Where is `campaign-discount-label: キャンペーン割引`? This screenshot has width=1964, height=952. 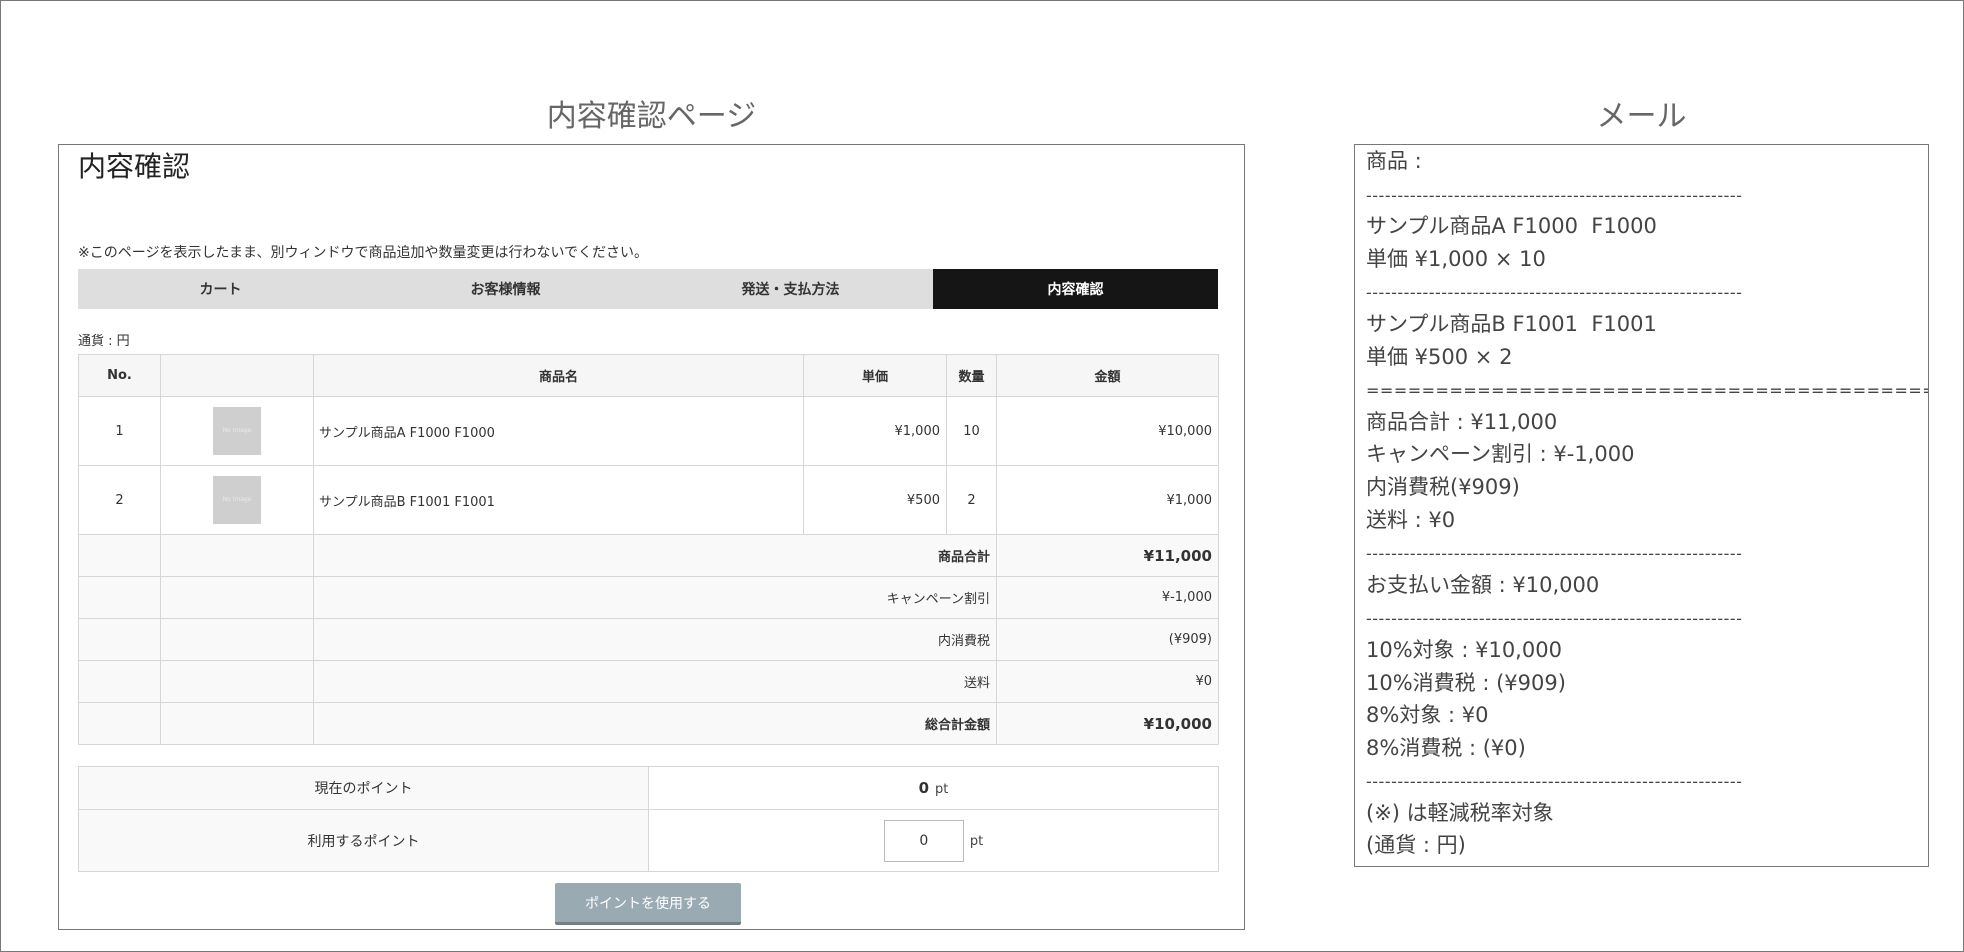
campaign-discount-label: キャンペーン割引 is located at coordinates (655, 597).